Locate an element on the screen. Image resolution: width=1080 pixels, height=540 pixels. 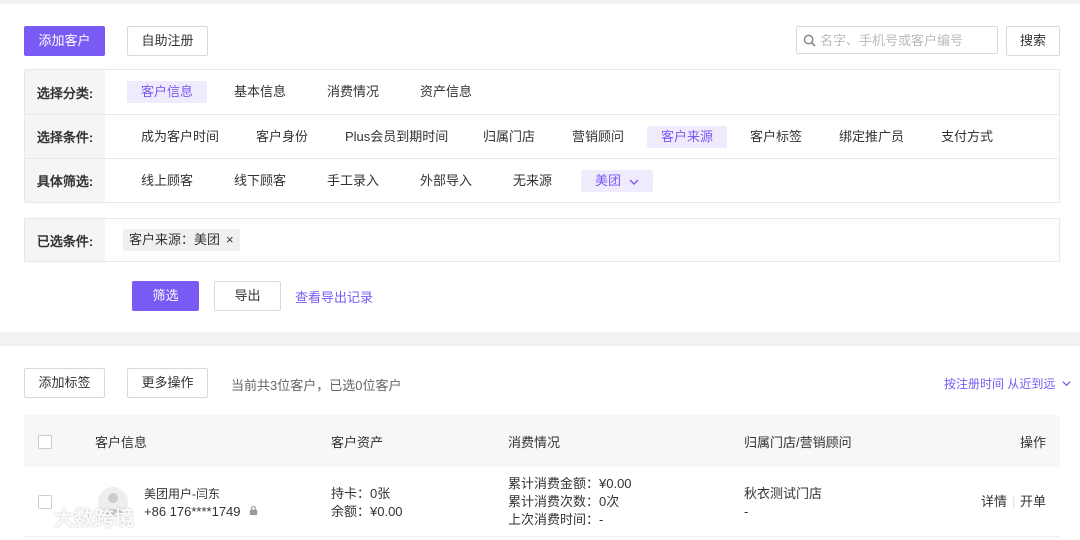
condition-option-promoter: 绑定推广员 is located at coordinates (871, 137).